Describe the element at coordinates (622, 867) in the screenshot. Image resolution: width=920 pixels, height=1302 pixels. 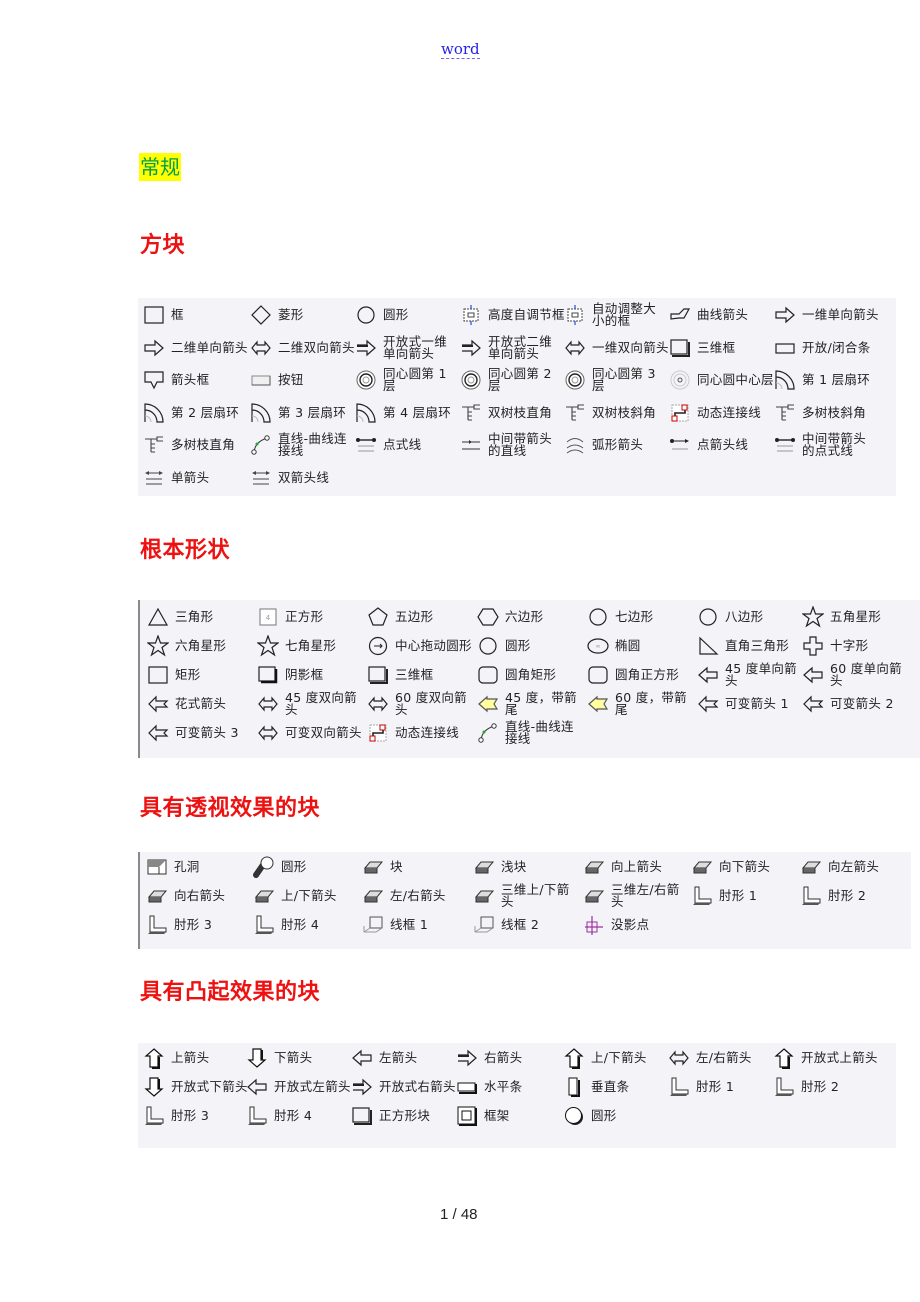
I see `stencil-item: 向上箭头` at that location.